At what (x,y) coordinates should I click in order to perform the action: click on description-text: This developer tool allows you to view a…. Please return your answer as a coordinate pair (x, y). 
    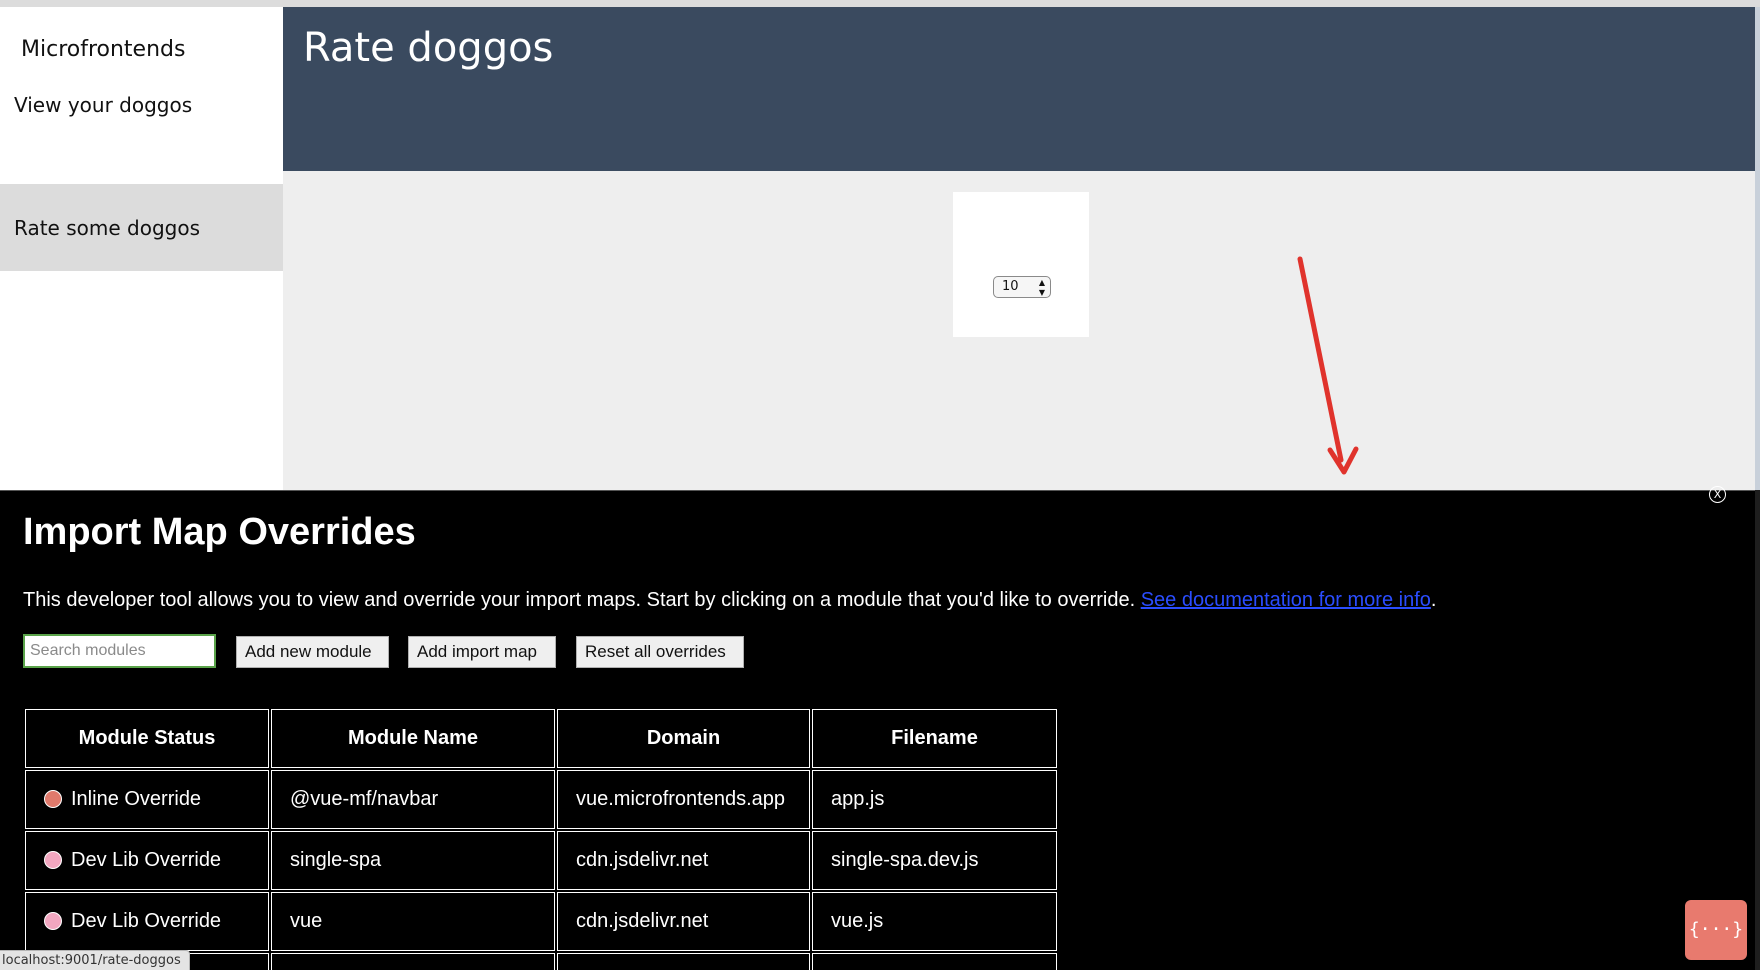
    Looking at the image, I should click on (579, 600).